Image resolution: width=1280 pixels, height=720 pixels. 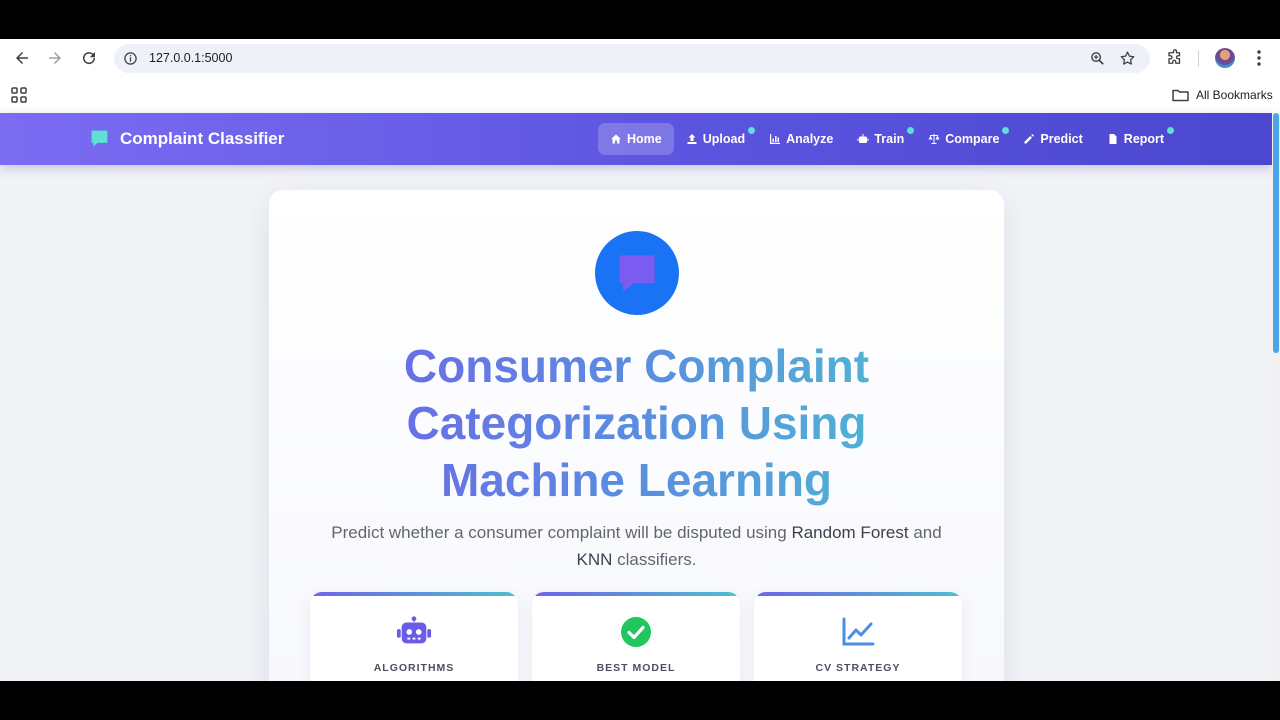 What do you see at coordinates (1113, 139) in the screenshot?
I see `file-icon` at bounding box center [1113, 139].